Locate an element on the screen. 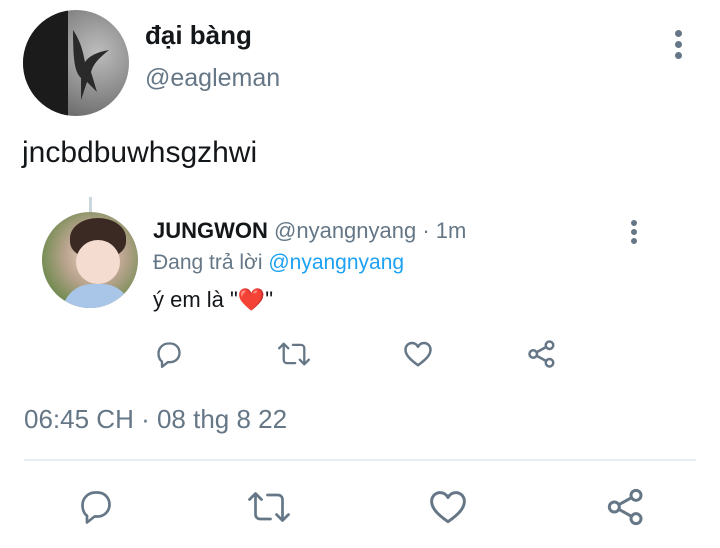 Image resolution: width=720 pixels, height=548 pixels. reply-action-like-button is located at coordinates (418, 354).